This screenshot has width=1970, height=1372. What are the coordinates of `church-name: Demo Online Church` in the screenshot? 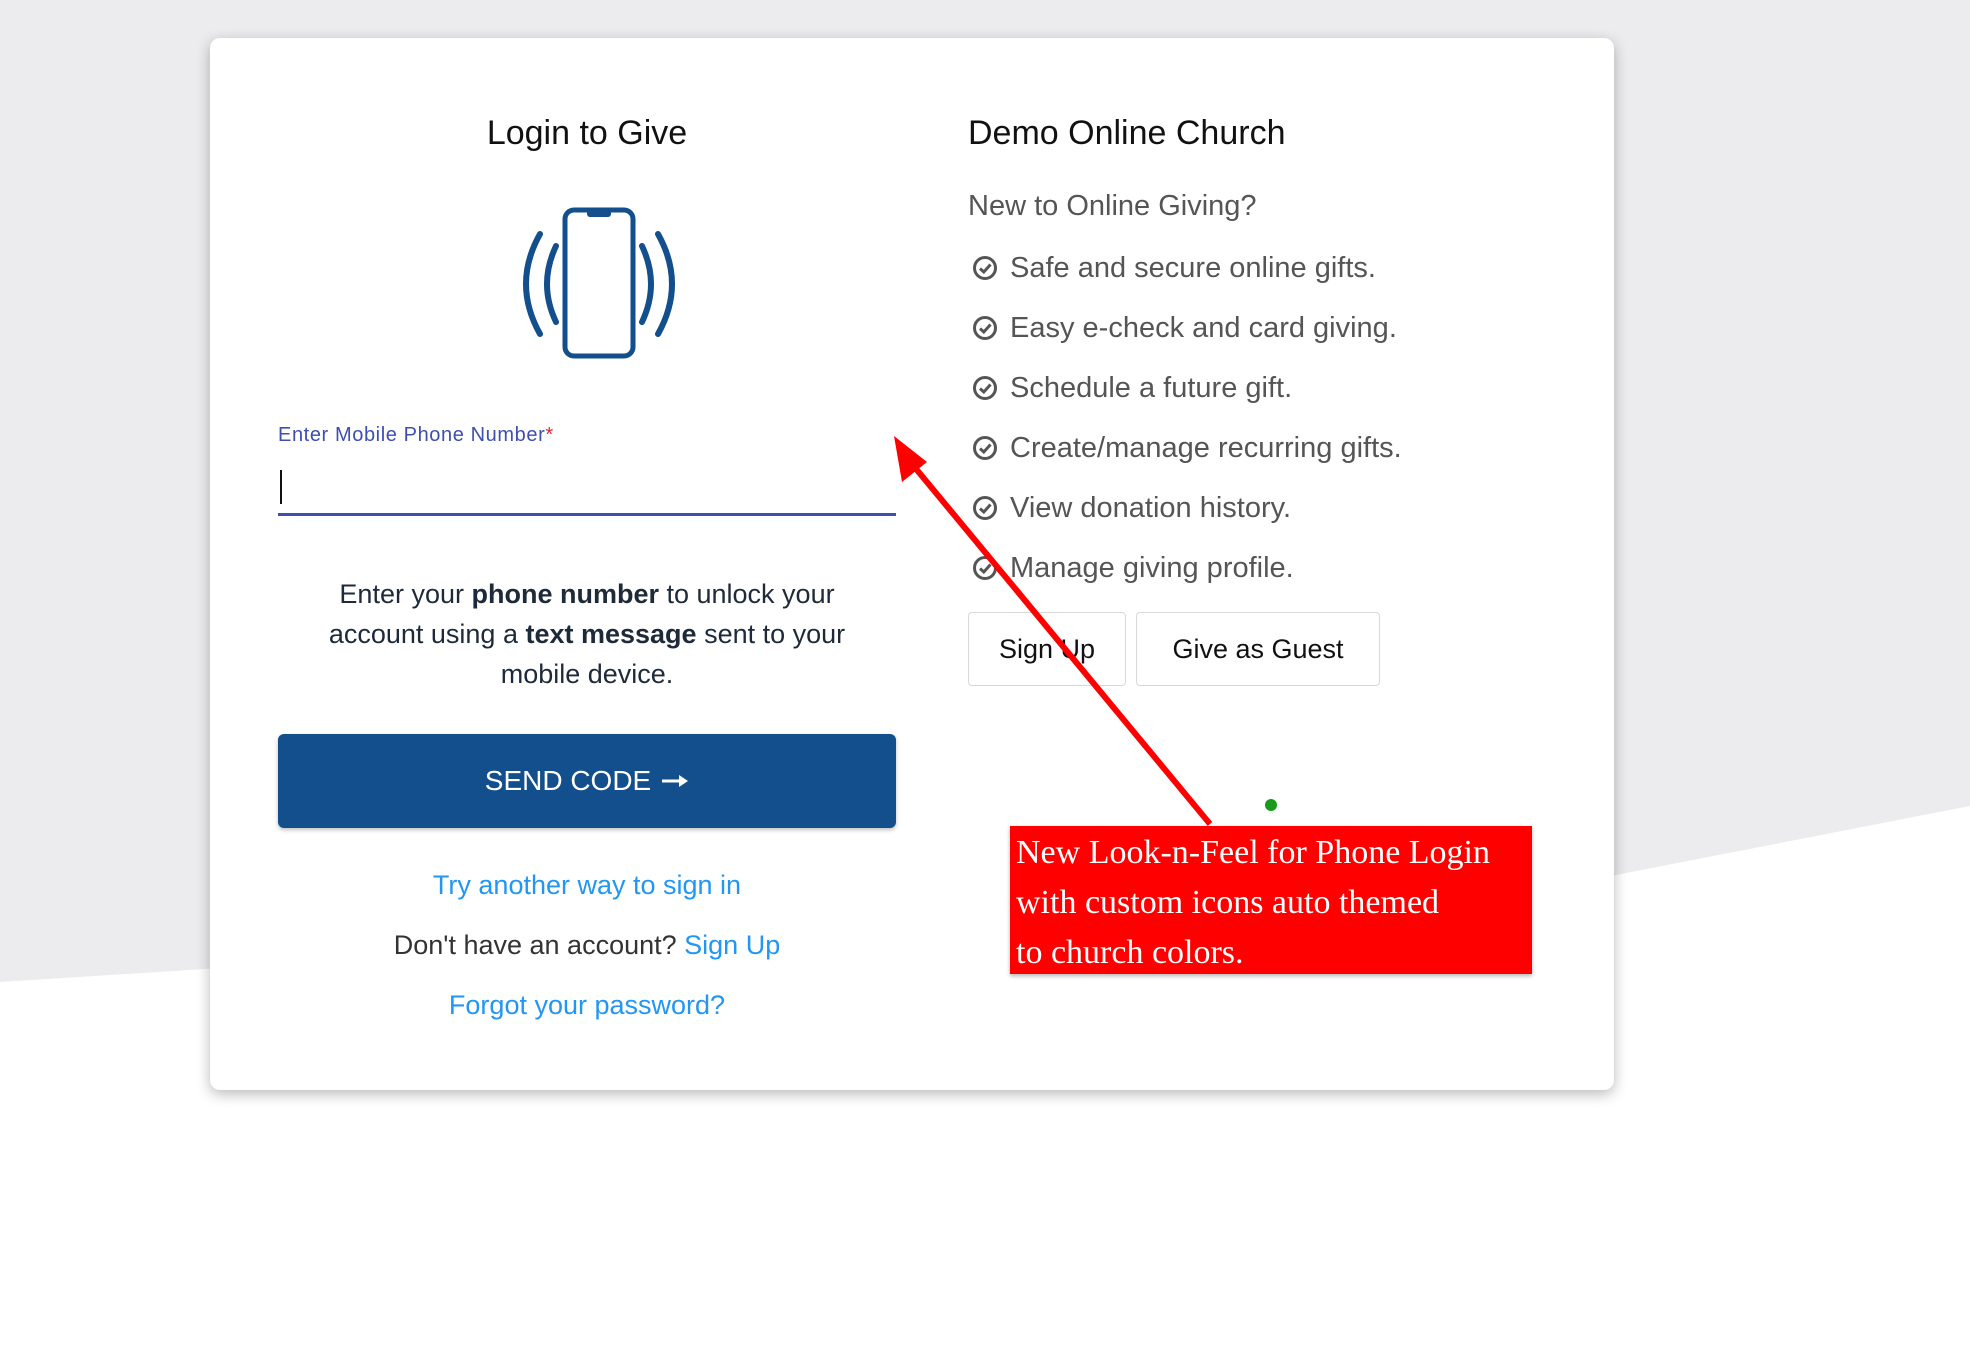 It's located at (1127, 133).